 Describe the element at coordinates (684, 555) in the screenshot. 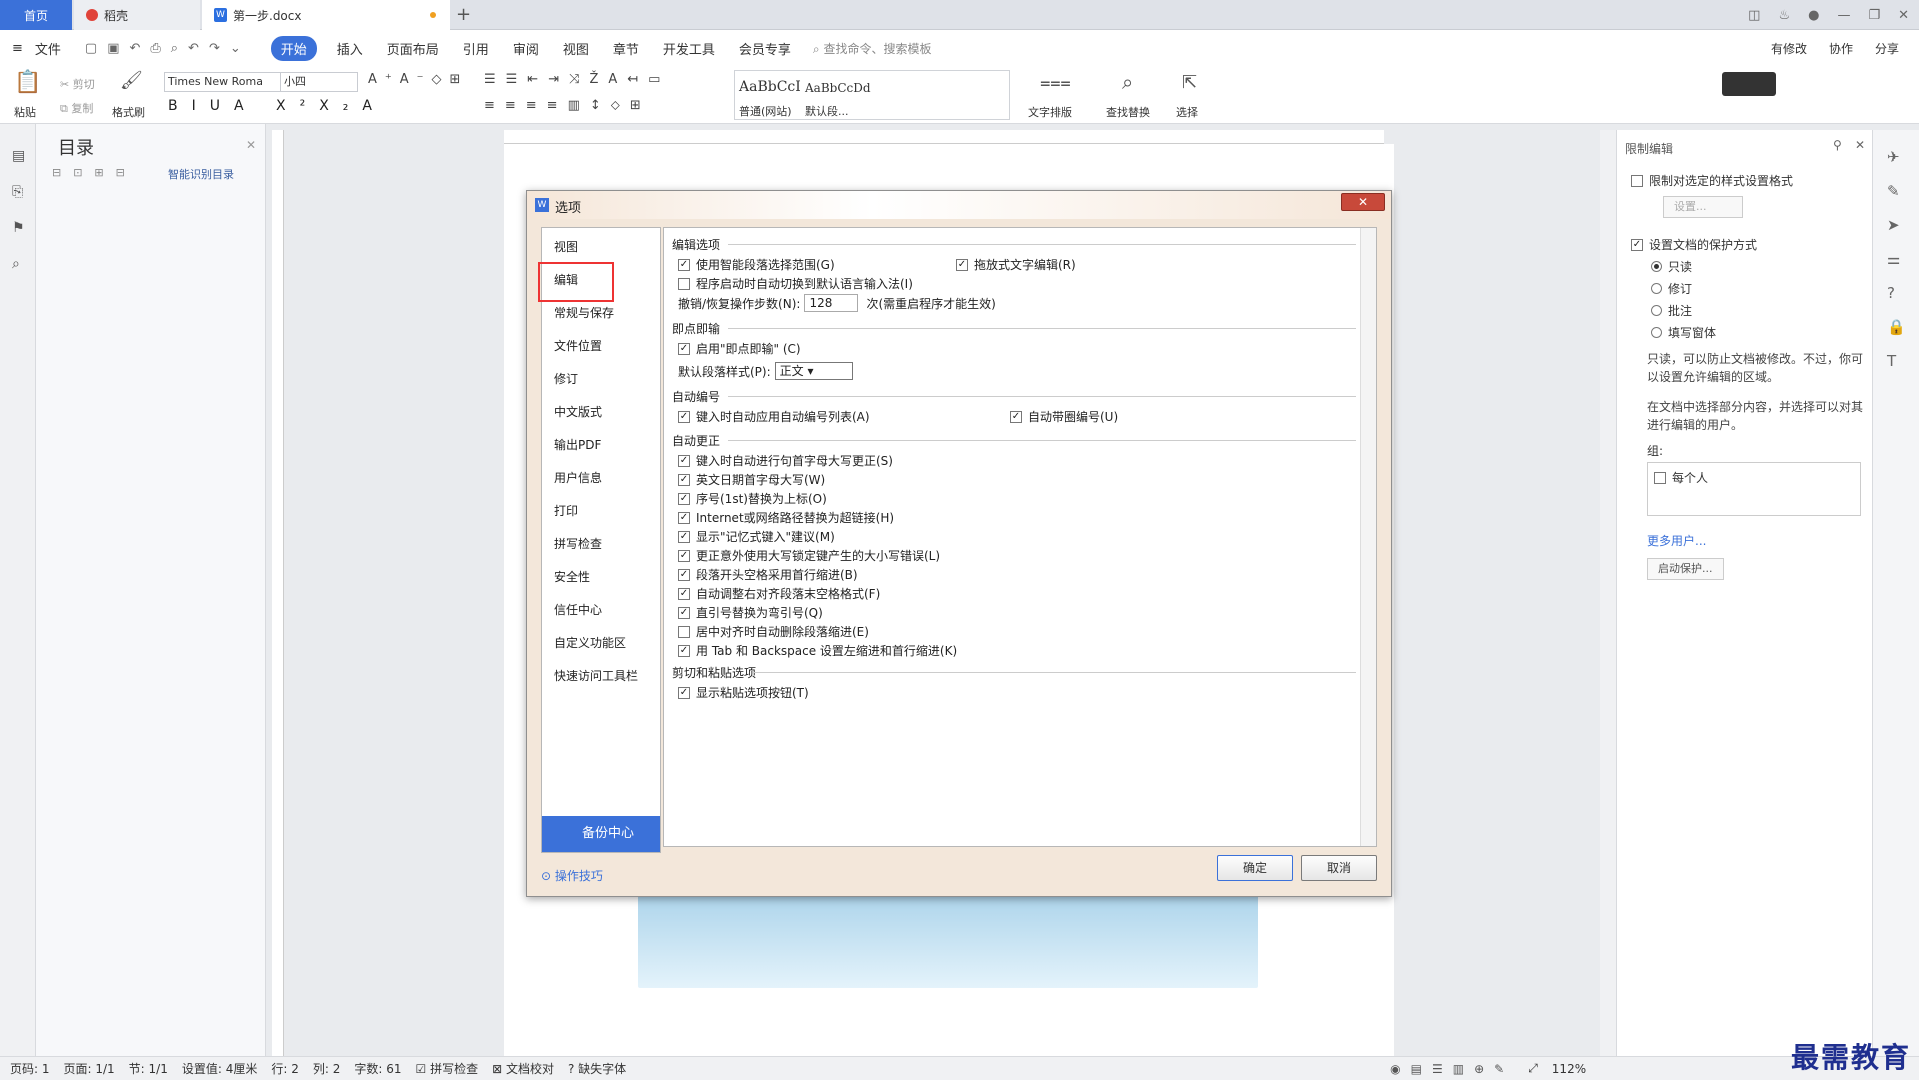

I see `ac6-checkbox: ✓` at that location.